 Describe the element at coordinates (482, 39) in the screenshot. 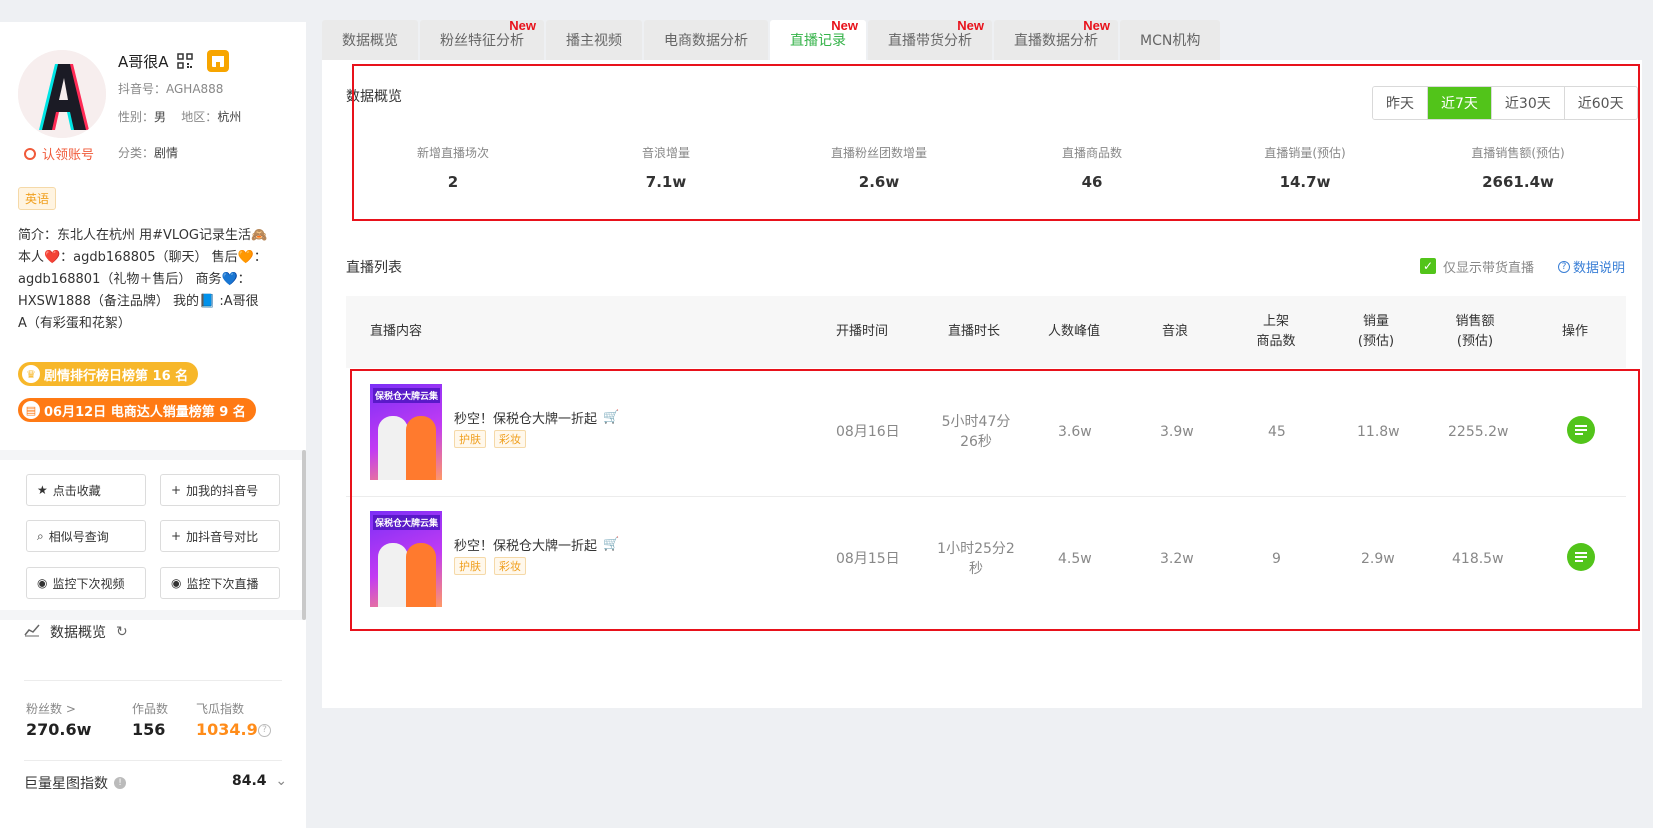

I see `tab-fans: 粉丝特征分析 New` at that location.